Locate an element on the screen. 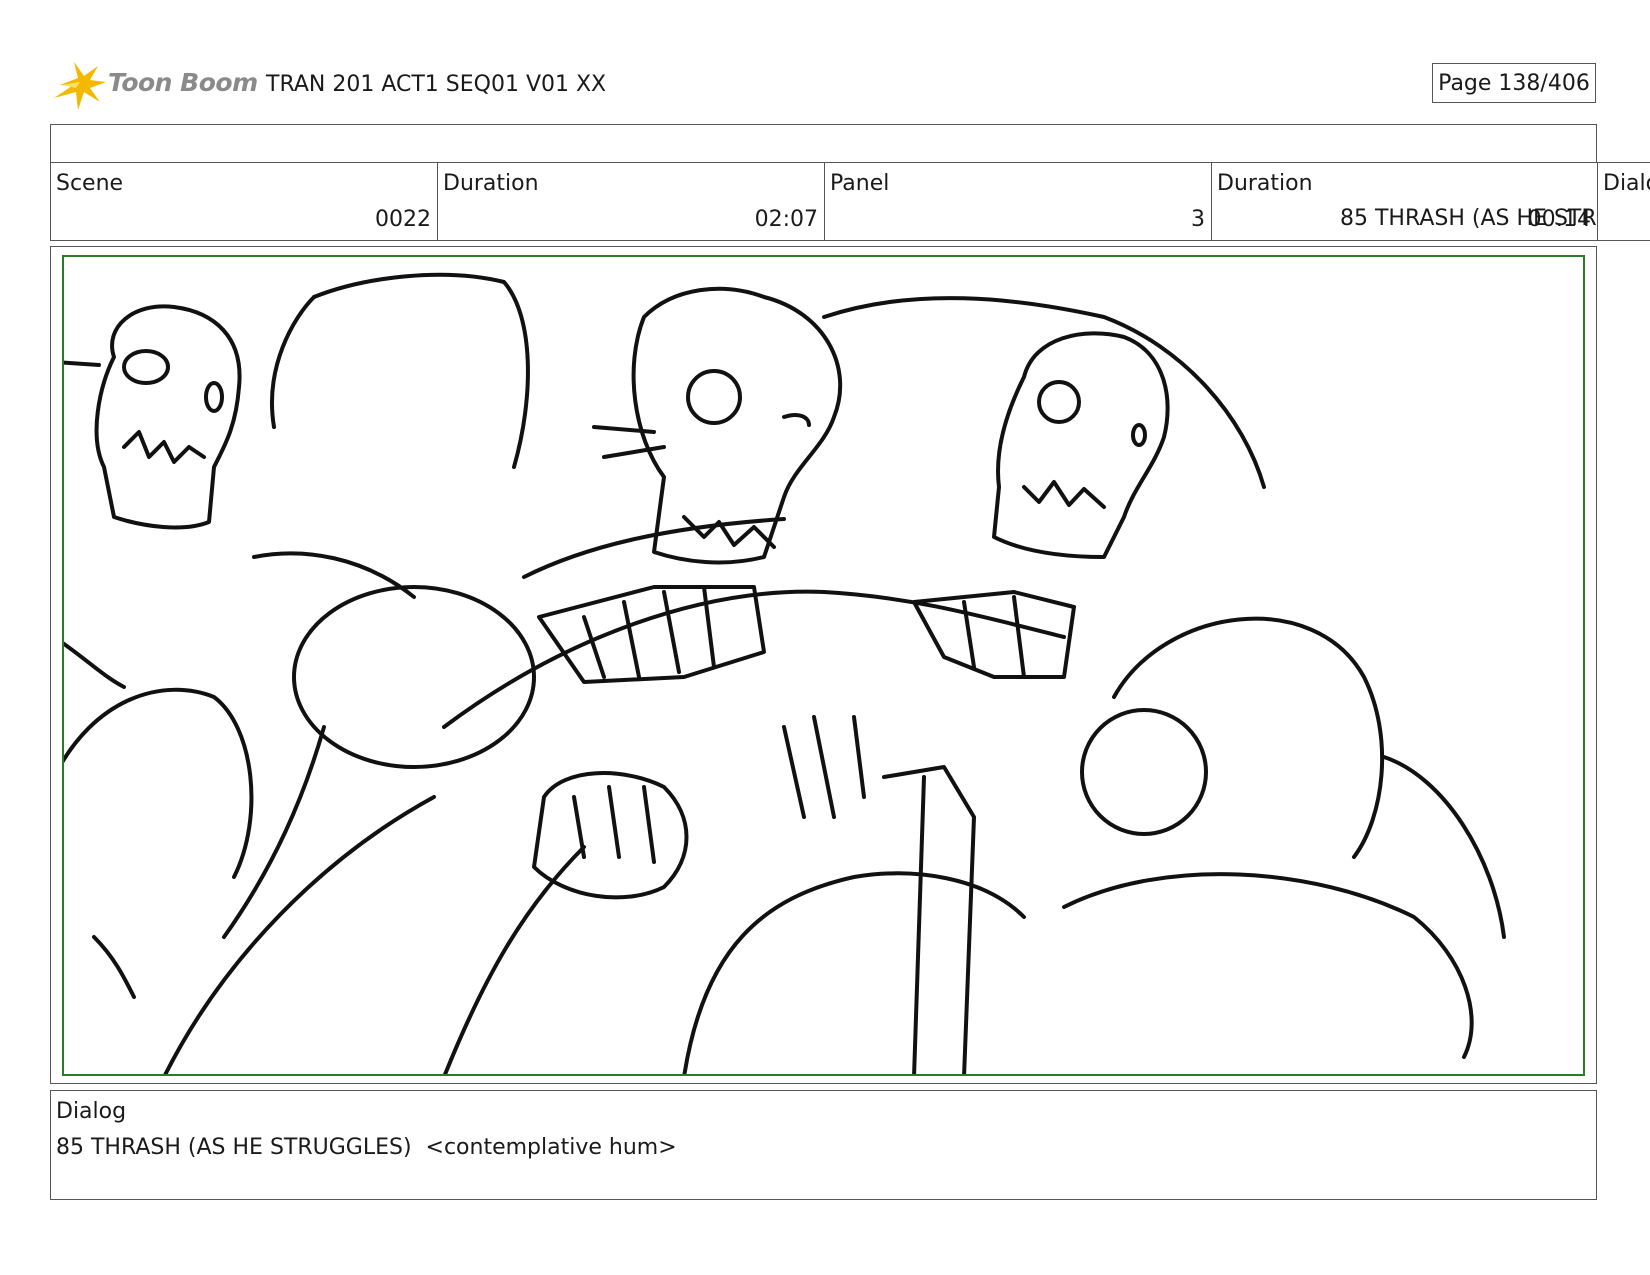 This screenshot has width=1650, height=1275. panel-label: Panel is located at coordinates (860, 183).